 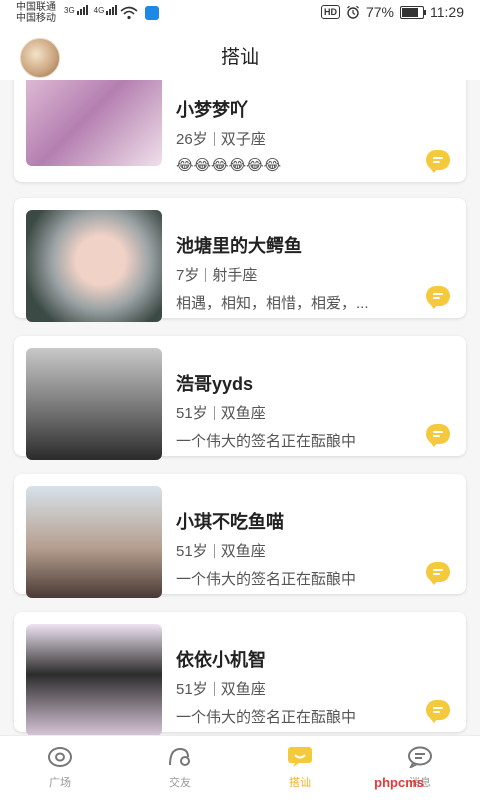 I want to click on wifi-icon, so click(x=129, y=13).